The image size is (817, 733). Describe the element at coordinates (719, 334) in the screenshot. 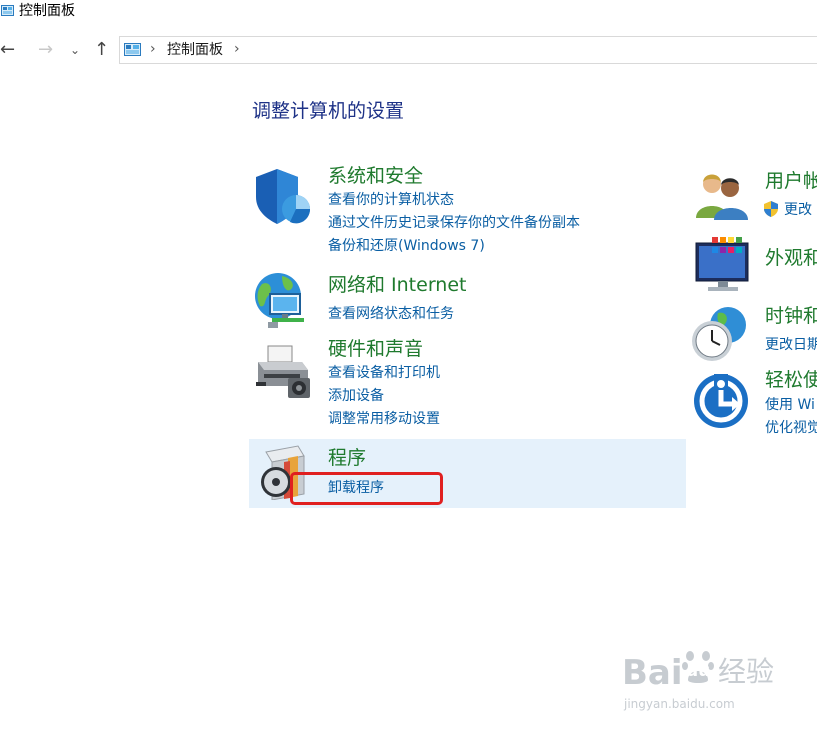

I see `clock-globe-icon` at that location.